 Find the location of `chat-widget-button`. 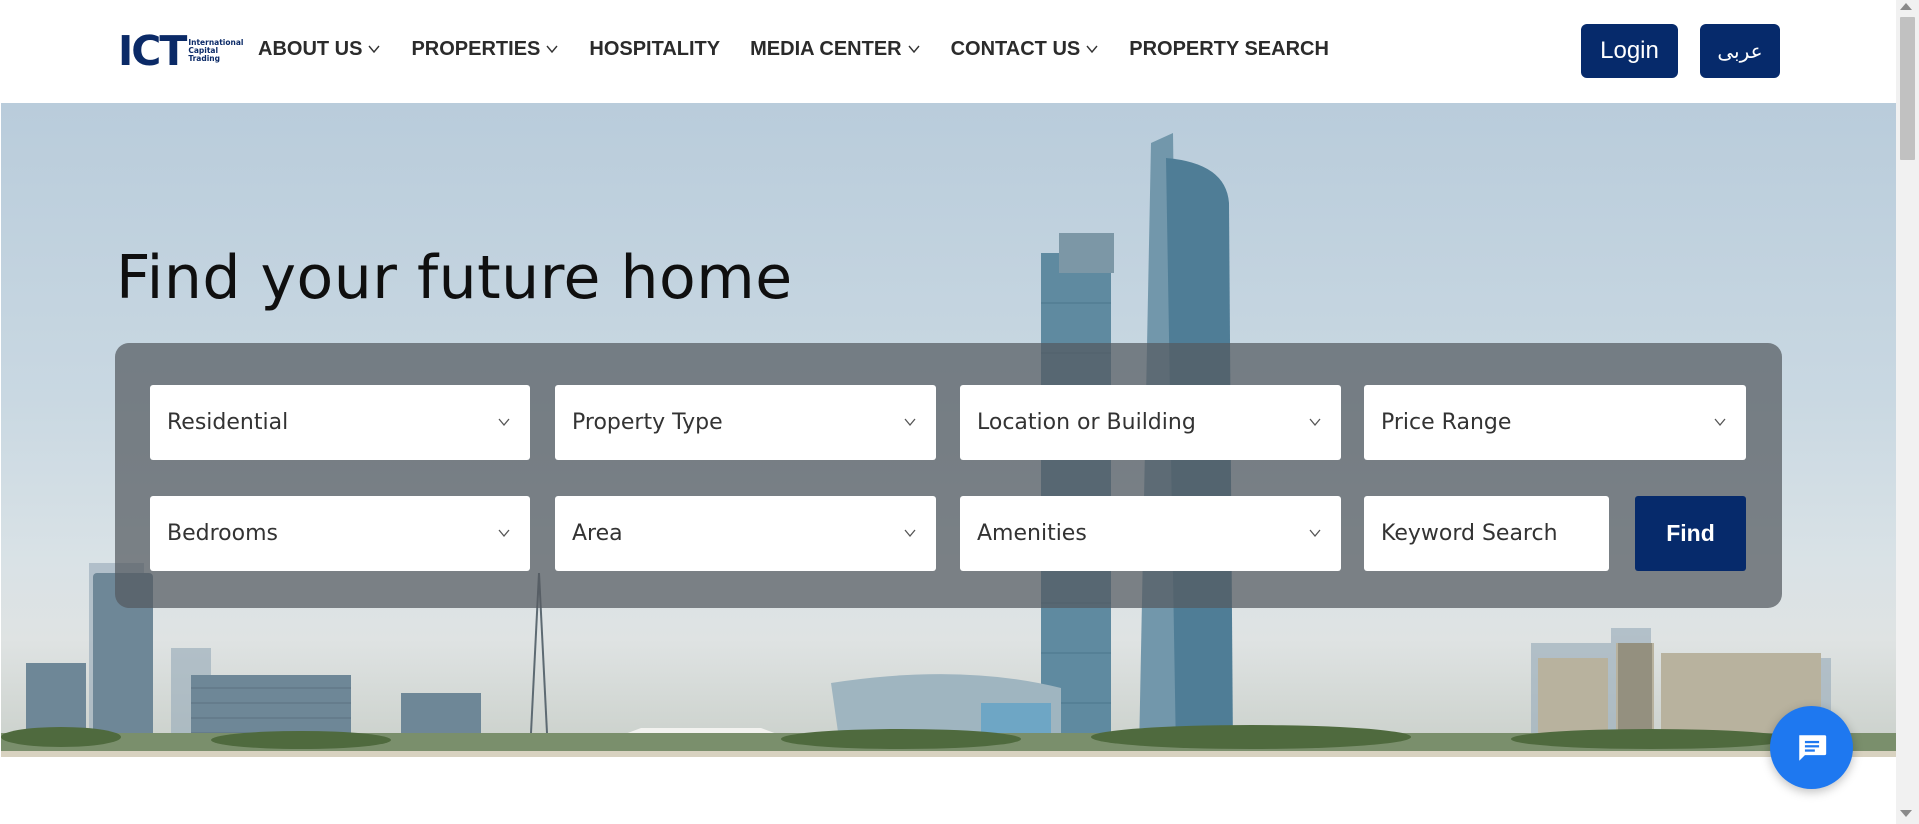

chat-widget-button is located at coordinates (1811, 747).